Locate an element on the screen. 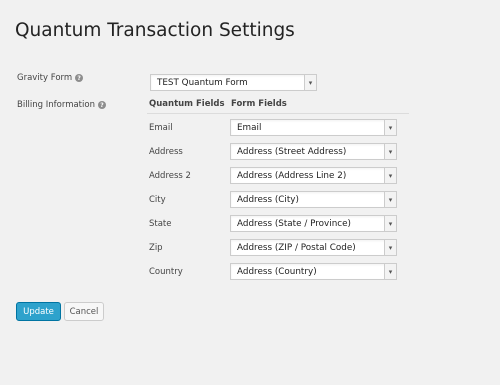 The height and width of the screenshot is (385, 500). form-fields-header: Form Fields is located at coordinates (259, 104).